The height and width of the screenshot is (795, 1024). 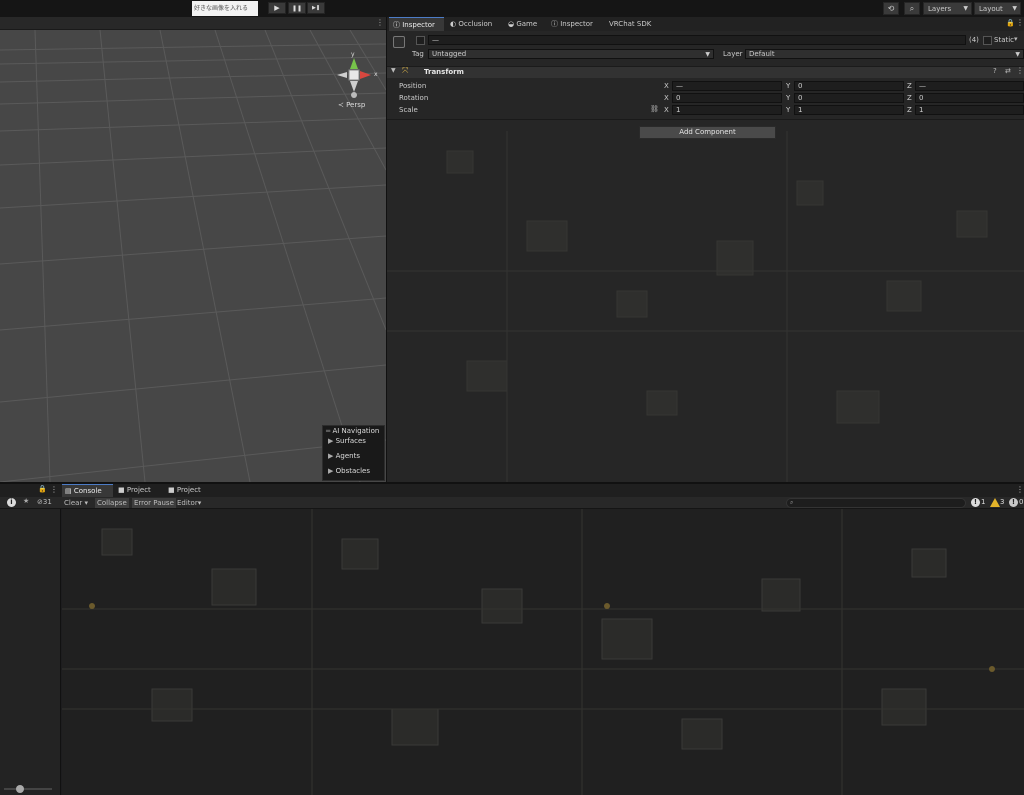 I want to click on info-icon: i, so click(x=11, y=502).